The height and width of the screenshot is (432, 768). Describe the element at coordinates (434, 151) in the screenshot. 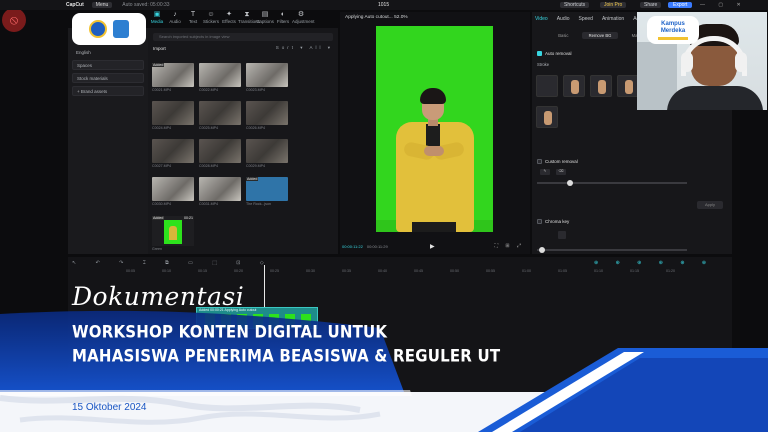

I see `person-hands` at that location.